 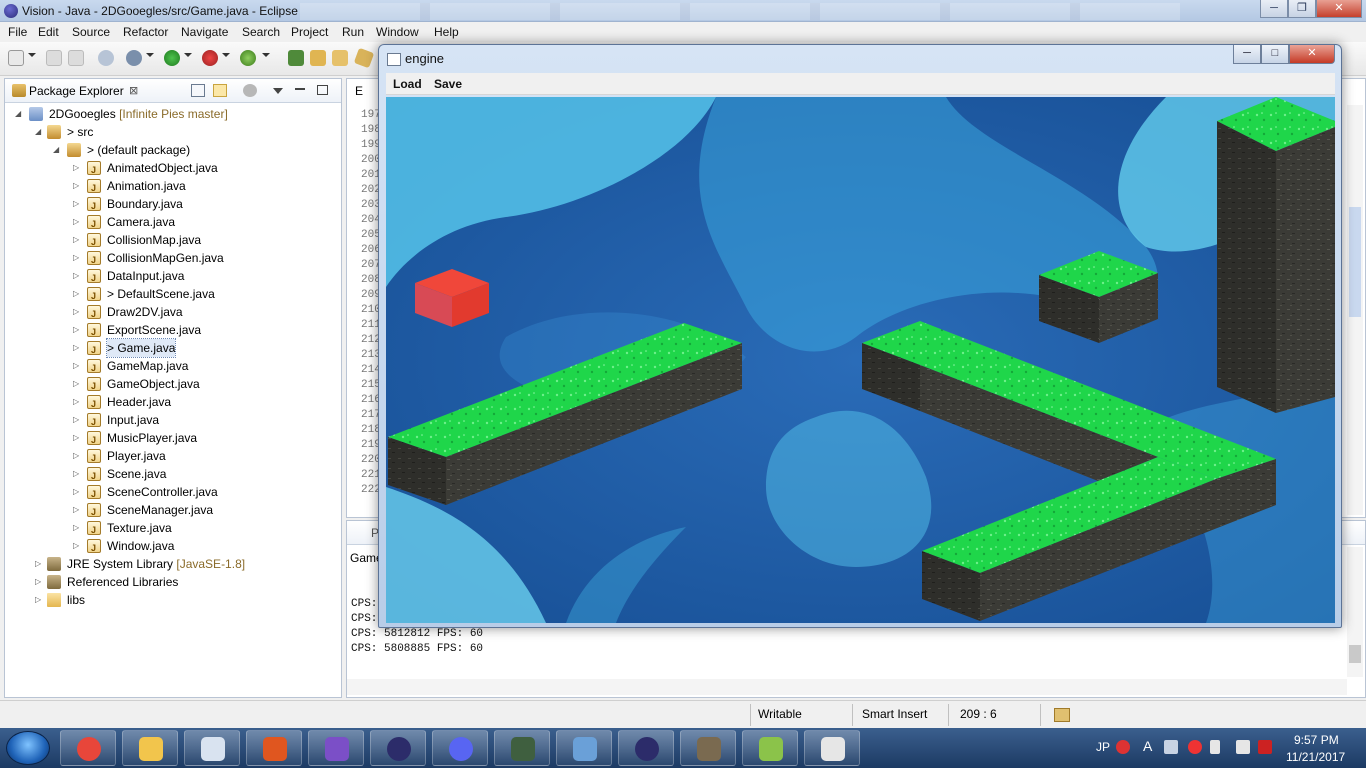 What do you see at coordinates (48, 32) in the screenshot?
I see `menu-edit: Edit` at bounding box center [48, 32].